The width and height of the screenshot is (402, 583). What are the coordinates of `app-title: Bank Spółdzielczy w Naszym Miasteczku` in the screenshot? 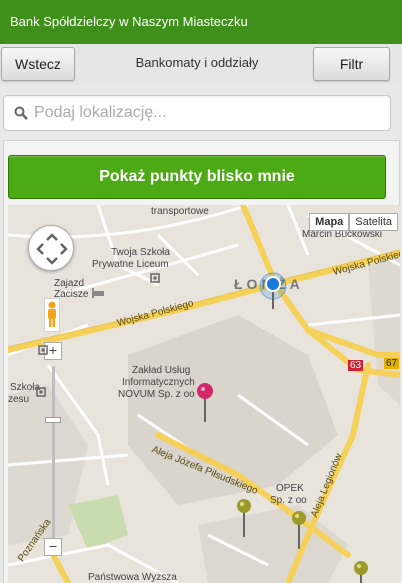 It's located at (129, 21).